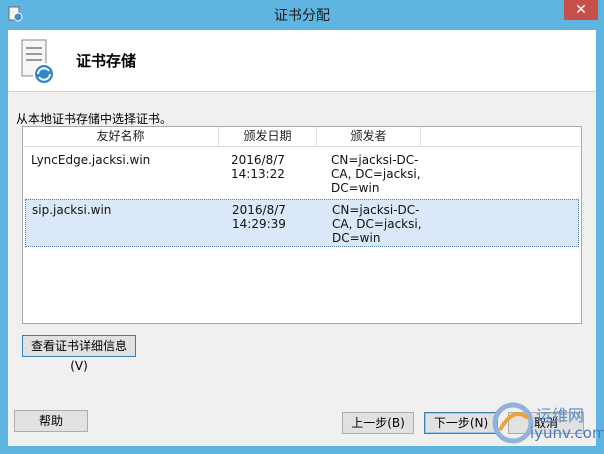 The image size is (604, 454). I want to click on cell-issue-date: 2016/8/7 14:13:22, so click(258, 167).